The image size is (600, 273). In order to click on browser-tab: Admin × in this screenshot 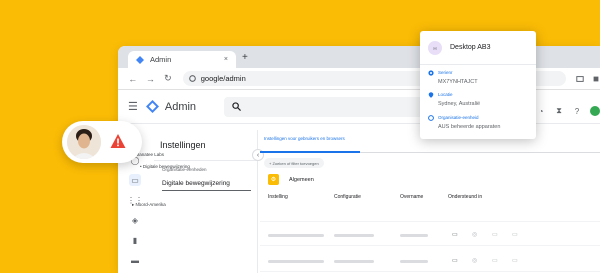, I will do `click(182, 59)`.